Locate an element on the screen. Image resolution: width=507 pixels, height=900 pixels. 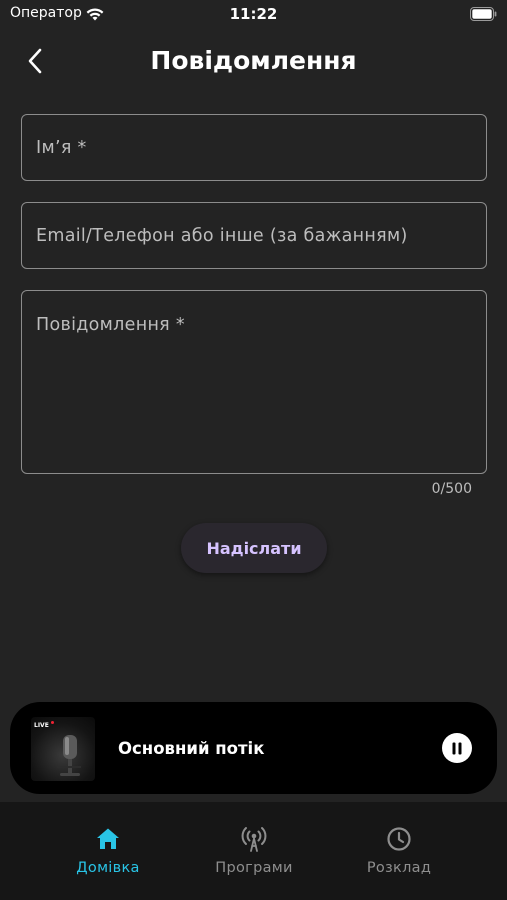
stream-title: Основний потік is located at coordinates (191, 748).